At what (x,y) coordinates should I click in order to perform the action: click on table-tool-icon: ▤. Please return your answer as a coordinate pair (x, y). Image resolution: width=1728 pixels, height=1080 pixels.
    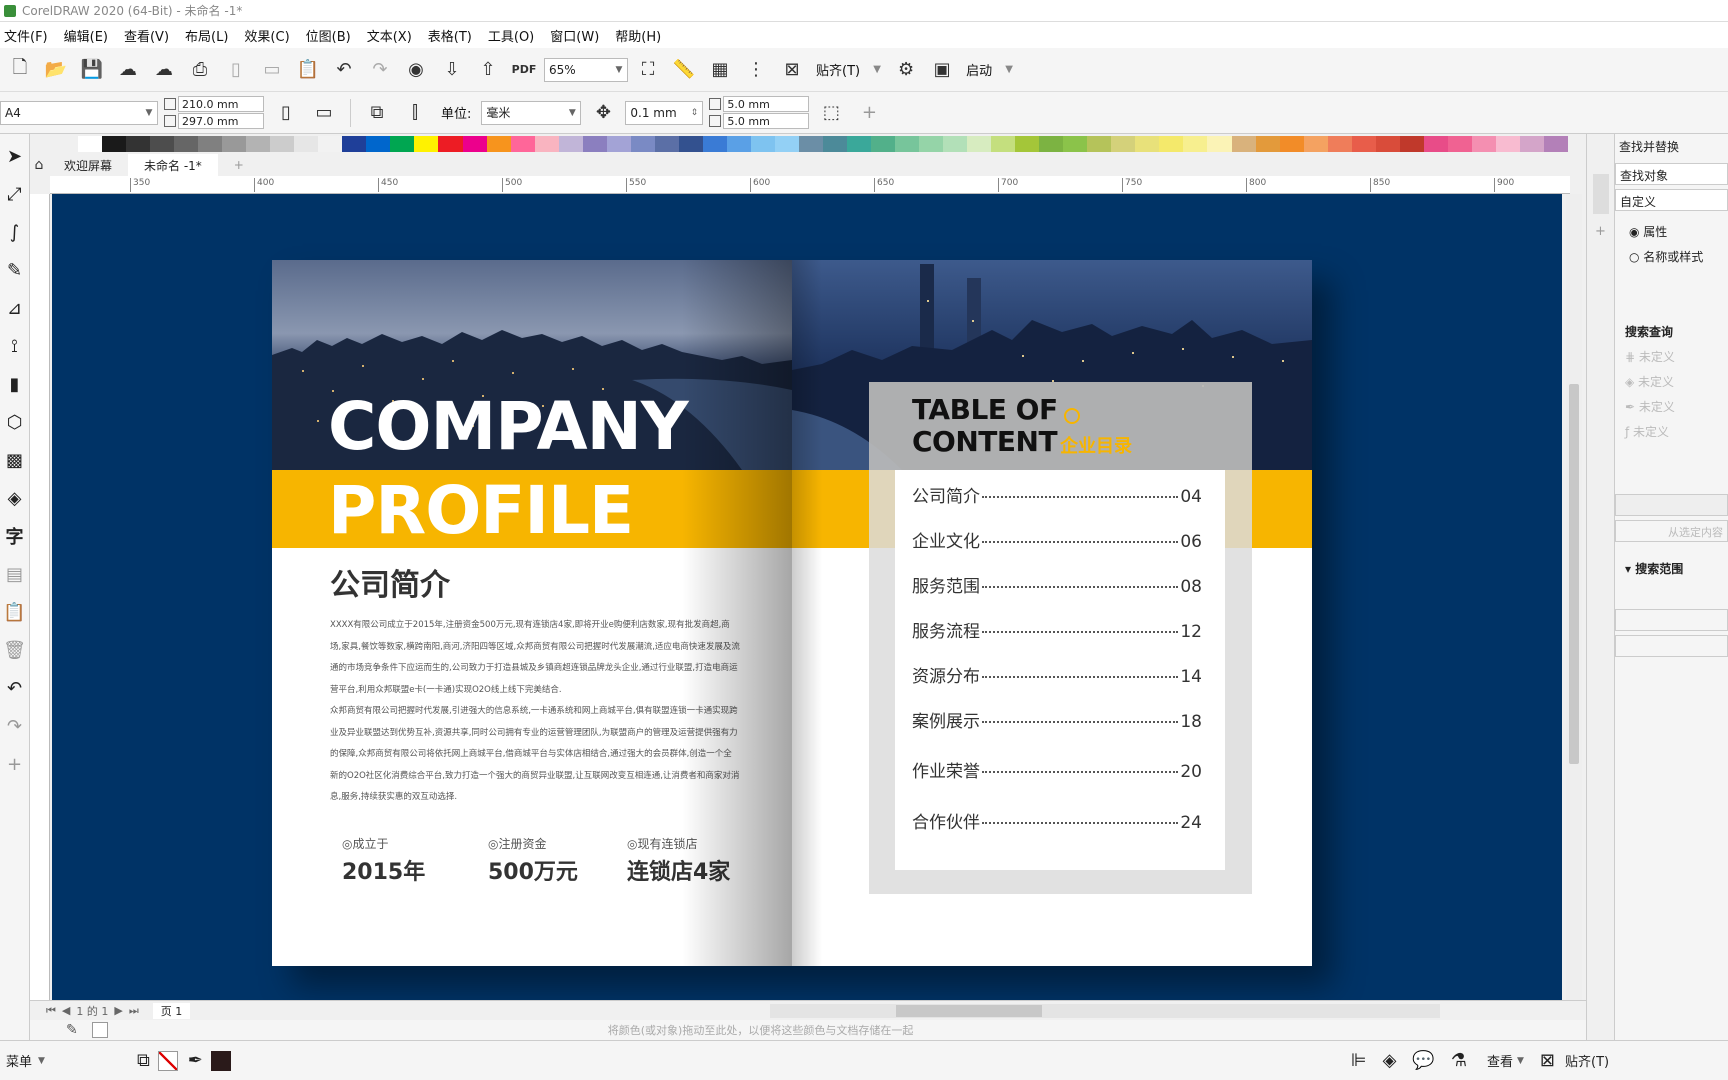
    Looking at the image, I should click on (15, 574).